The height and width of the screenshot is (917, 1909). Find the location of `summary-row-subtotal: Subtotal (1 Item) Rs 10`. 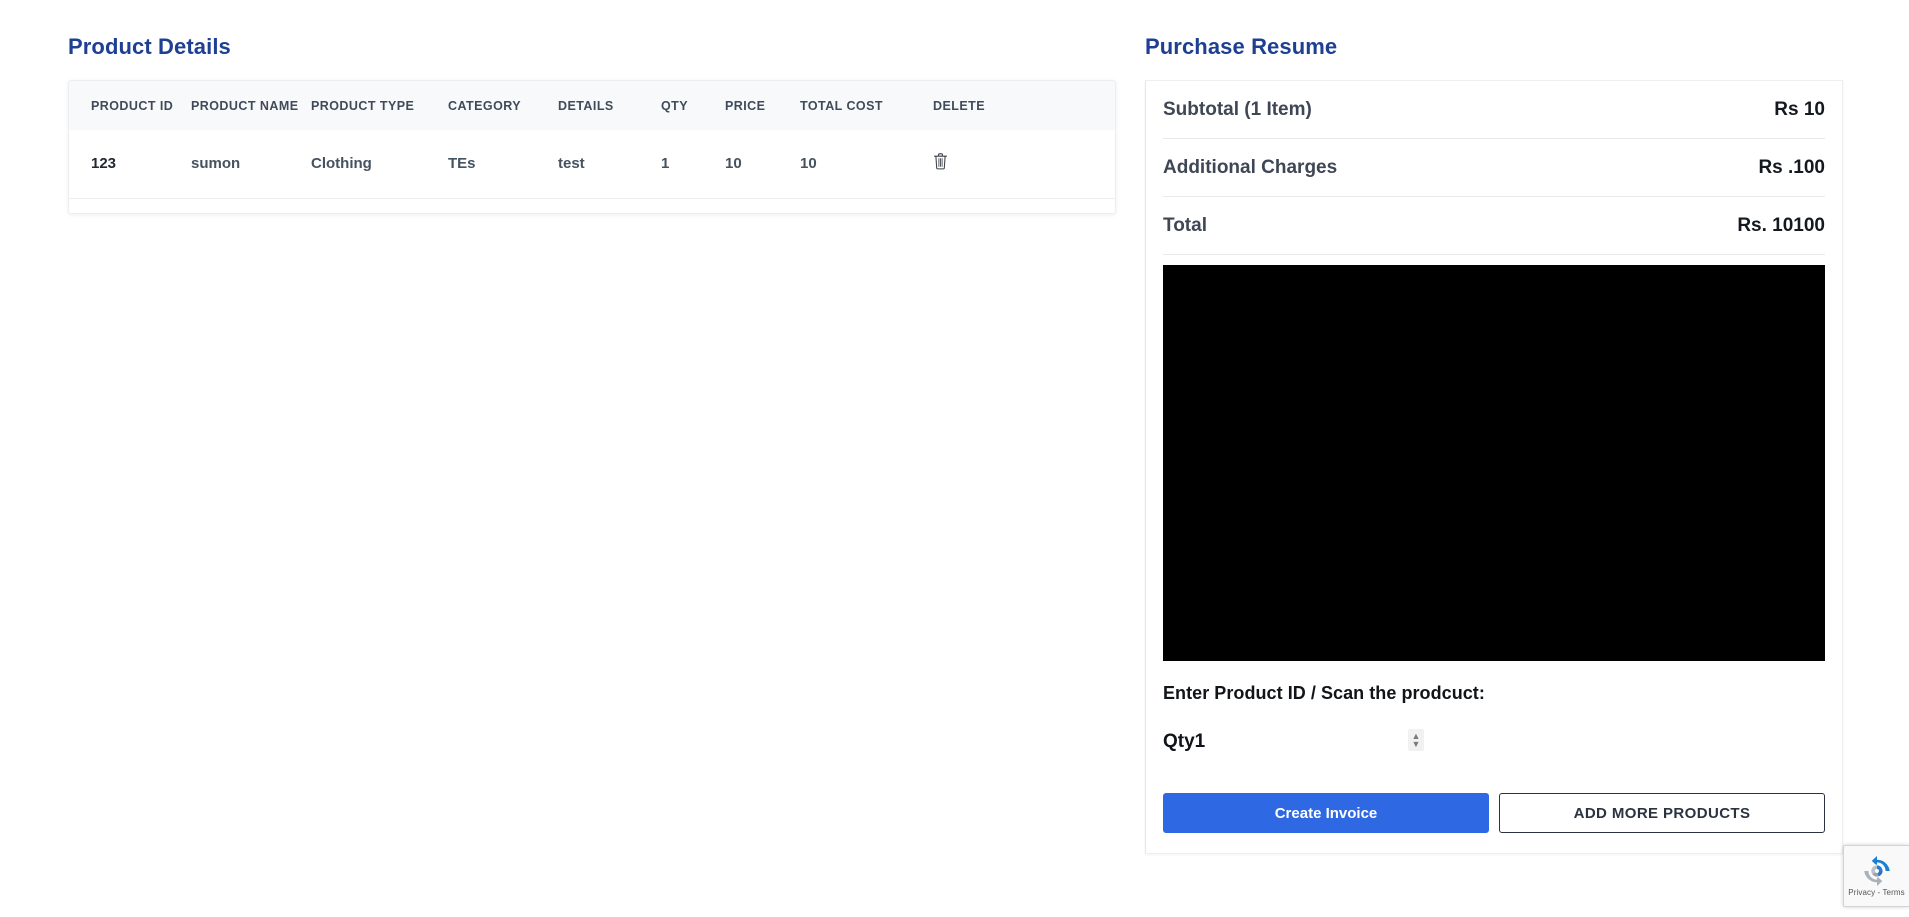

summary-row-subtotal: Subtotal (1 Item) Rs 10 is located at coordinates (1494, 110).